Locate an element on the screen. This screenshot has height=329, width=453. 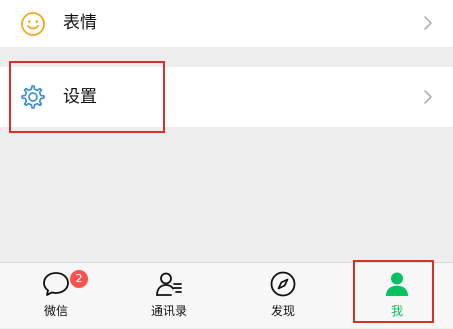
chat-bubble-icon is located at coordinates (56, 284).